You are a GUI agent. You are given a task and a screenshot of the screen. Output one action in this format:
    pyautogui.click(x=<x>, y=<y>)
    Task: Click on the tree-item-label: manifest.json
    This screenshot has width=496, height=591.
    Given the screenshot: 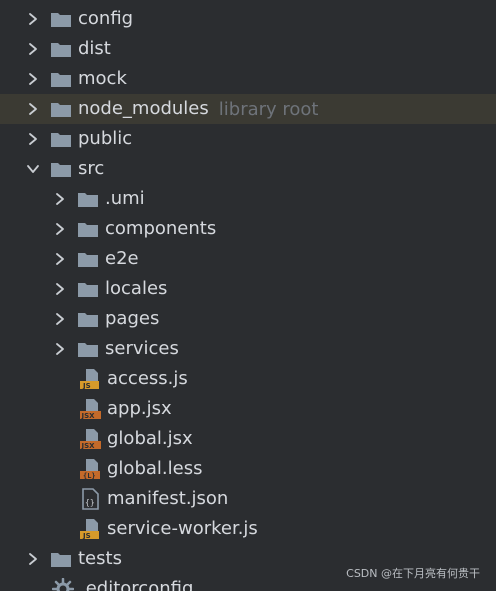 What is the action you would take?
    pyautogui.click(x=168, y=498)
    